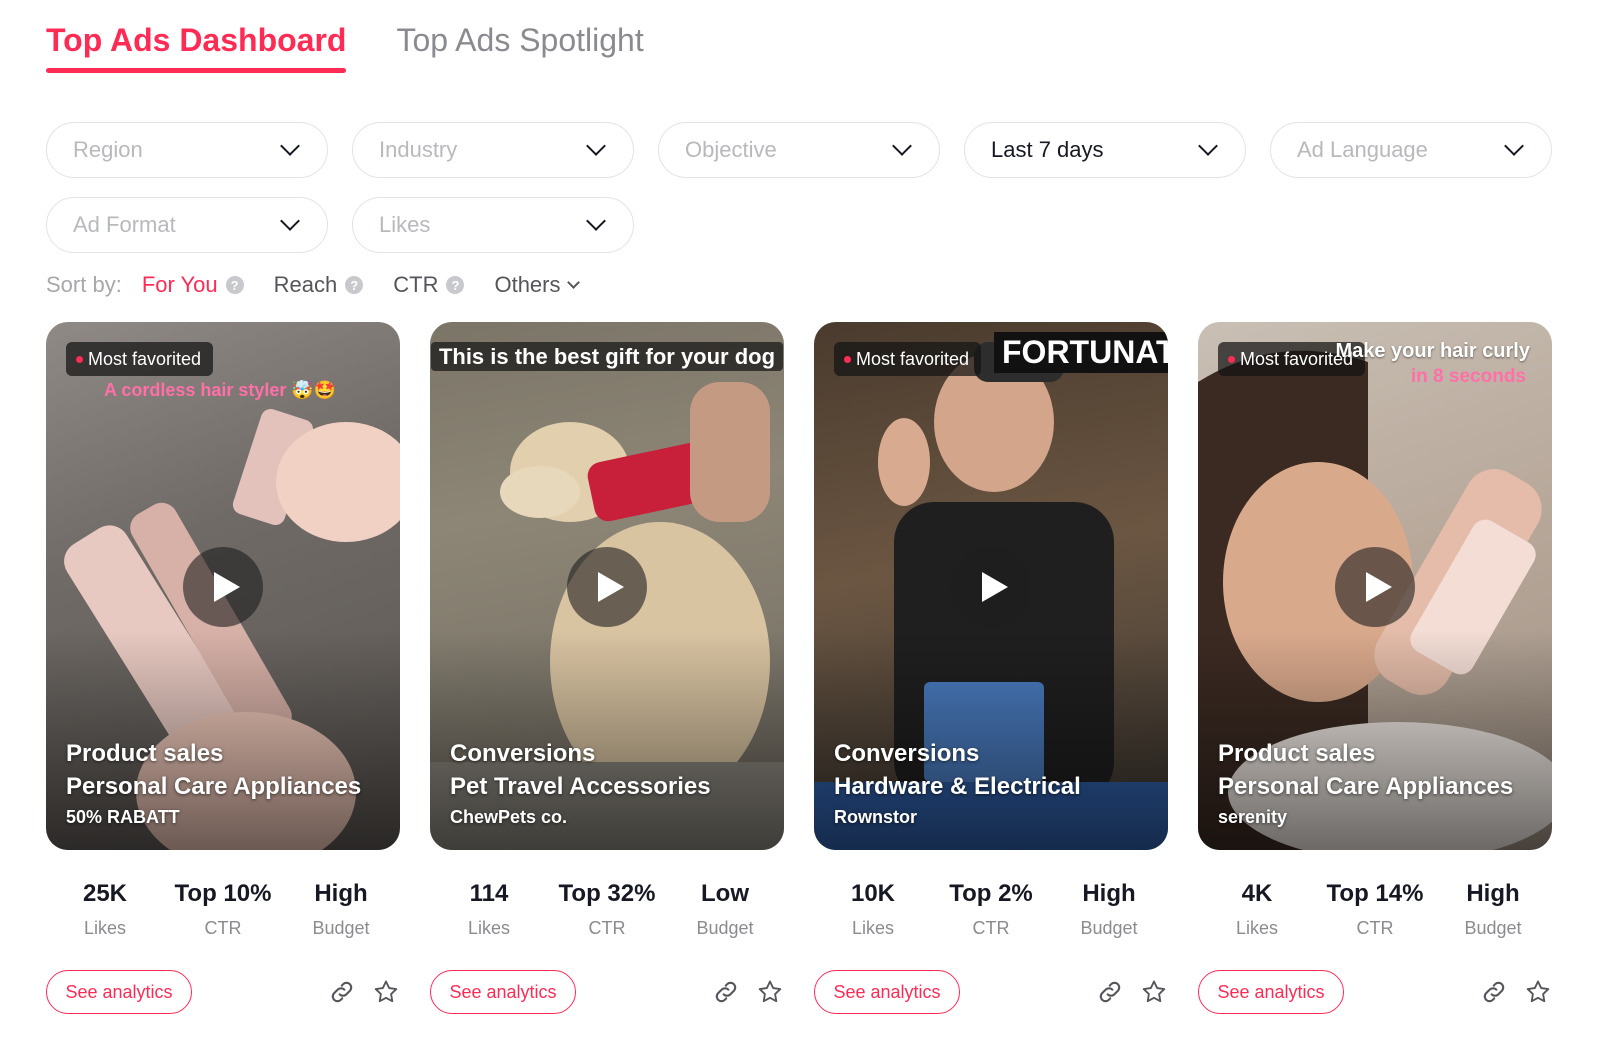 This screenshot has width=1600, height=1040. I want to click on ctr-value: Top 14%, so click(1375, 893).